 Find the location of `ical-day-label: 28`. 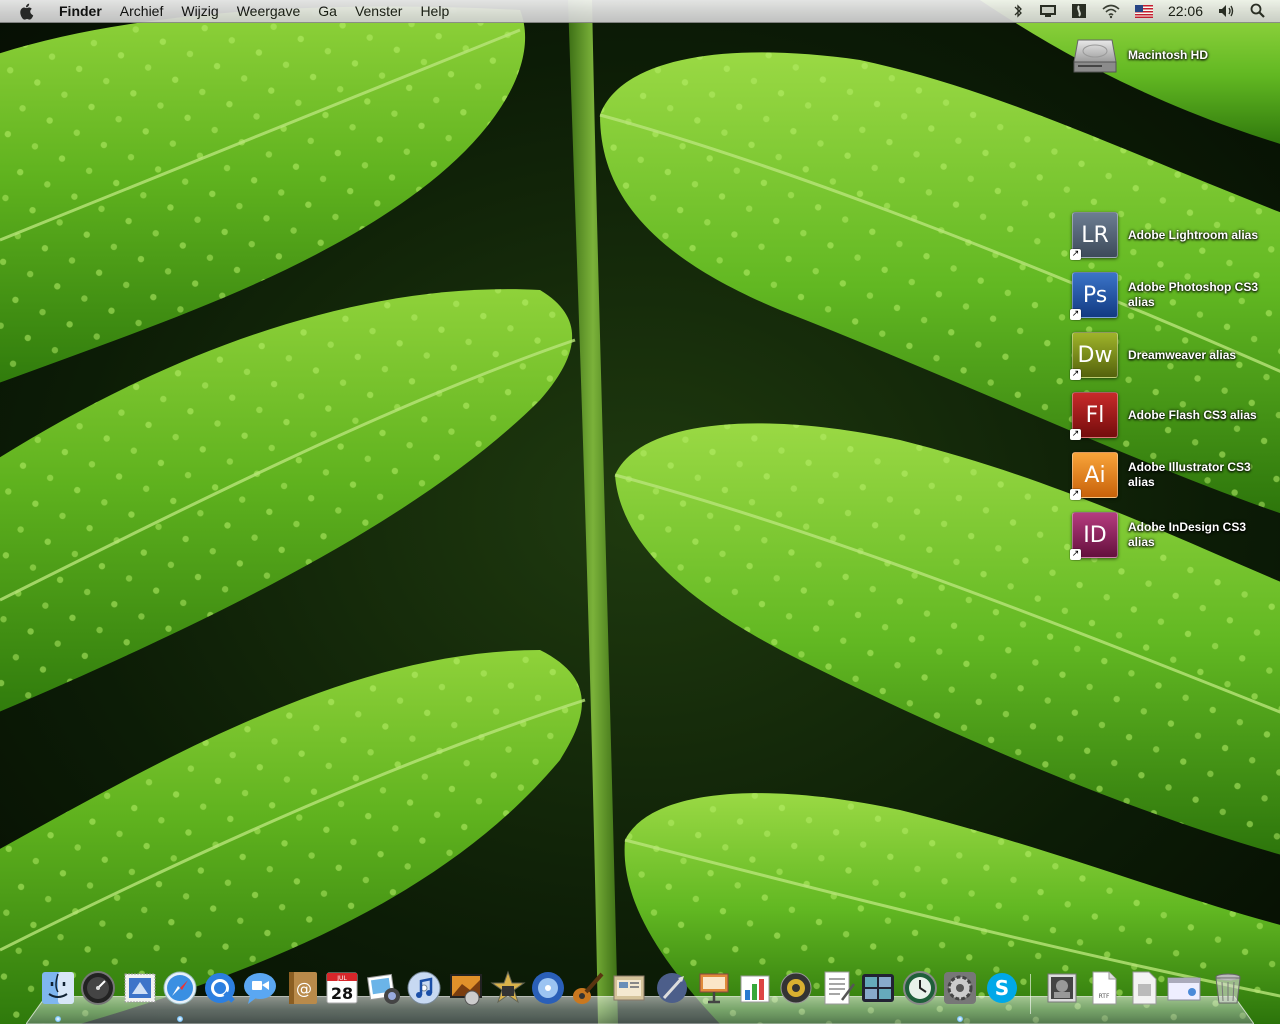

ical-day-label: 28 is located at coordinates (342, 993).